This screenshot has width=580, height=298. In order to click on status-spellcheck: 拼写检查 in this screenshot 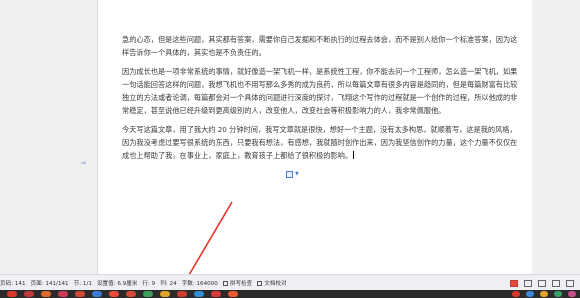, I will do `click(237, 283)`.